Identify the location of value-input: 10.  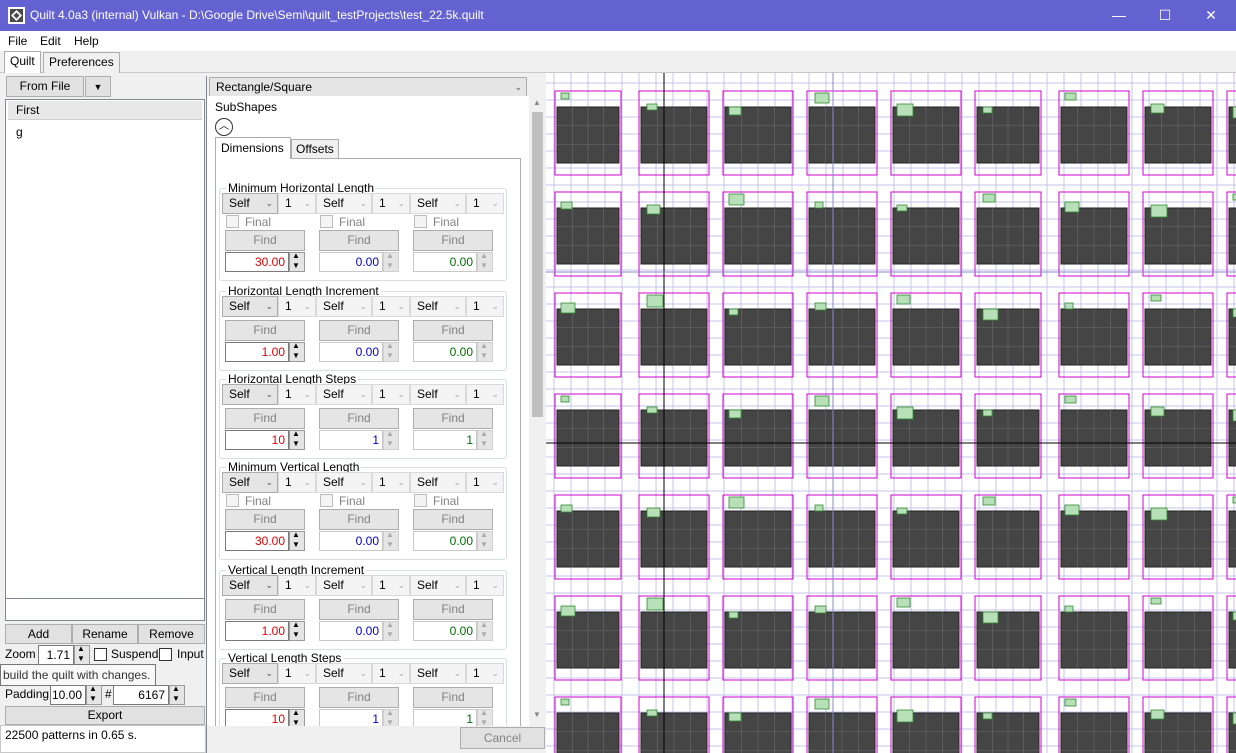
(257, 717).